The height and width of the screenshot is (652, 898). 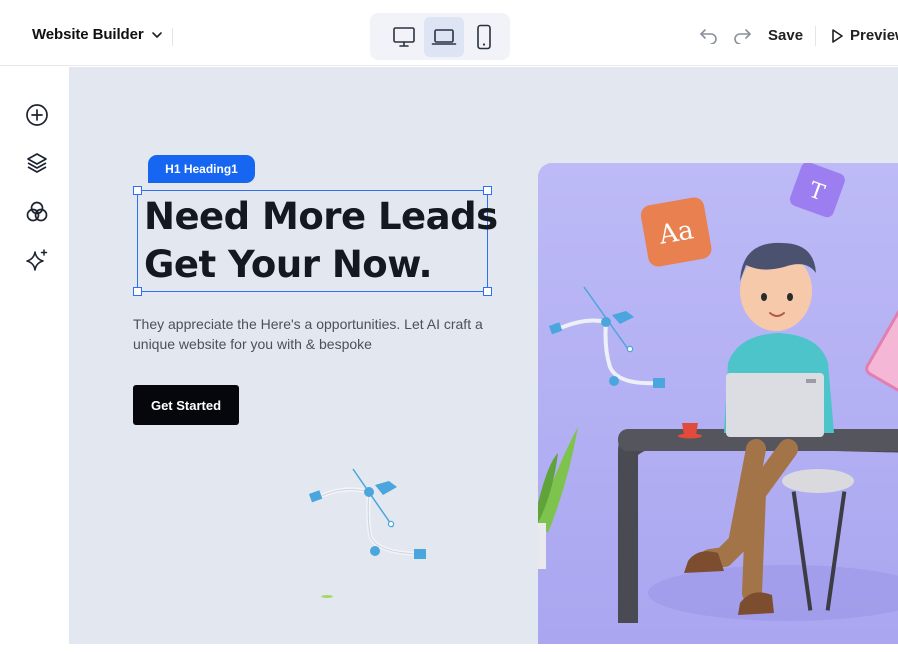 I want to click on mobile-icon, so click(x=484, y=37).